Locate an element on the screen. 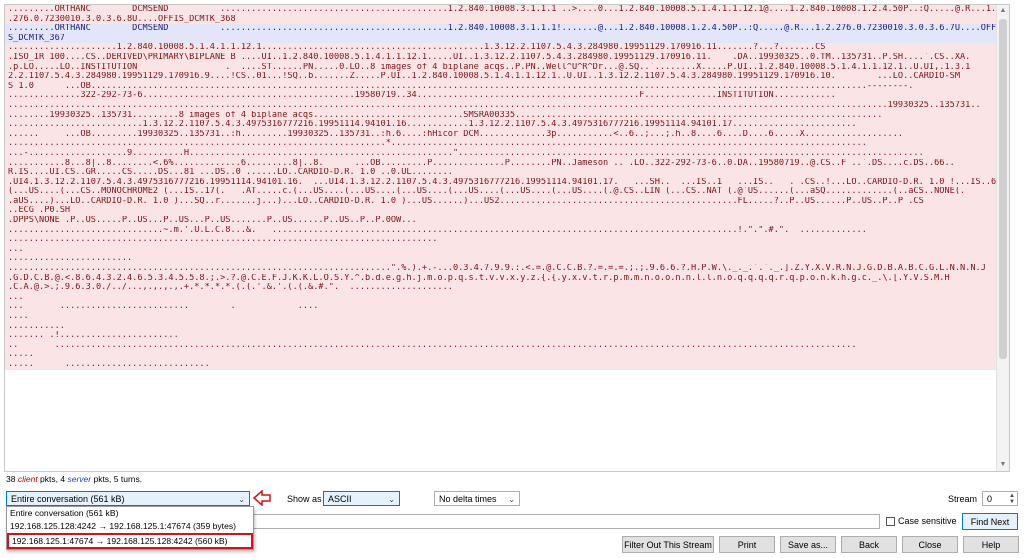 This screenshot has height=558, width=1024. show-as-label: Show as is located at coordinates (304, 499).